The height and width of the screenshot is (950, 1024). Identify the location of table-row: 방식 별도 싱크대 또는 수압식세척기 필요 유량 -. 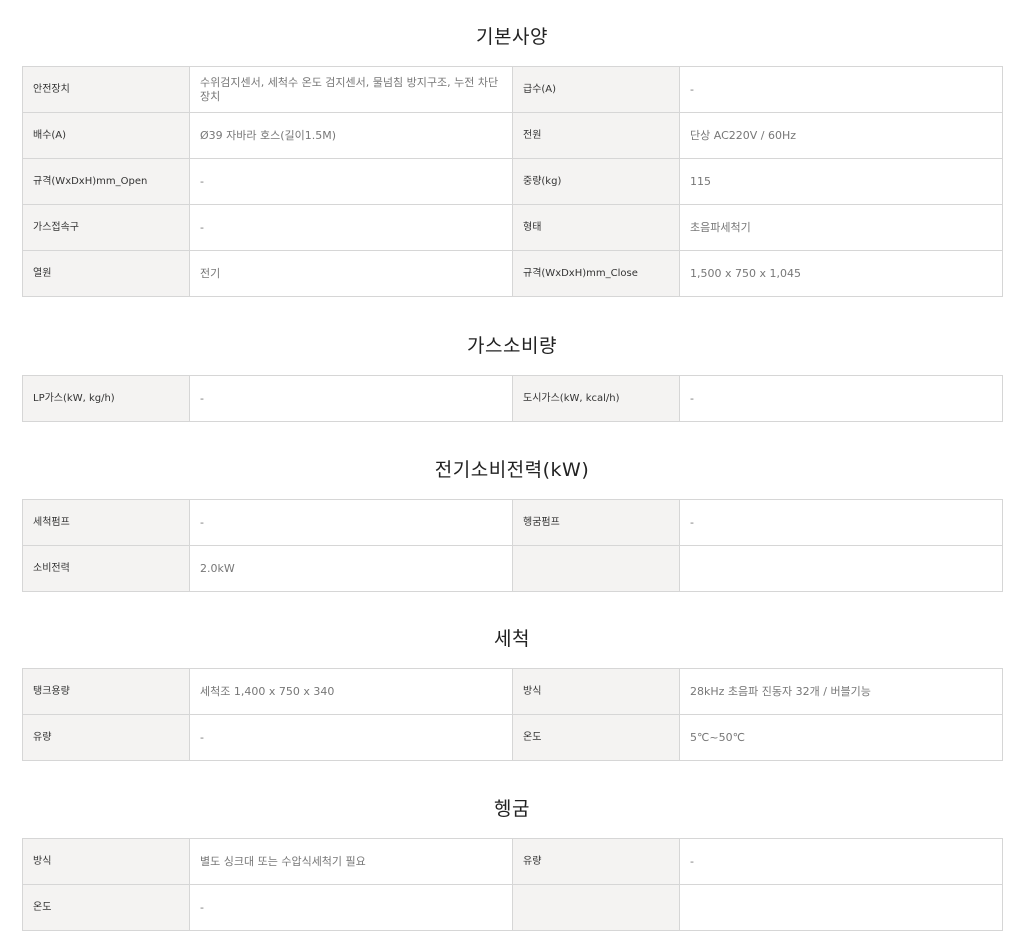
(512, 861).